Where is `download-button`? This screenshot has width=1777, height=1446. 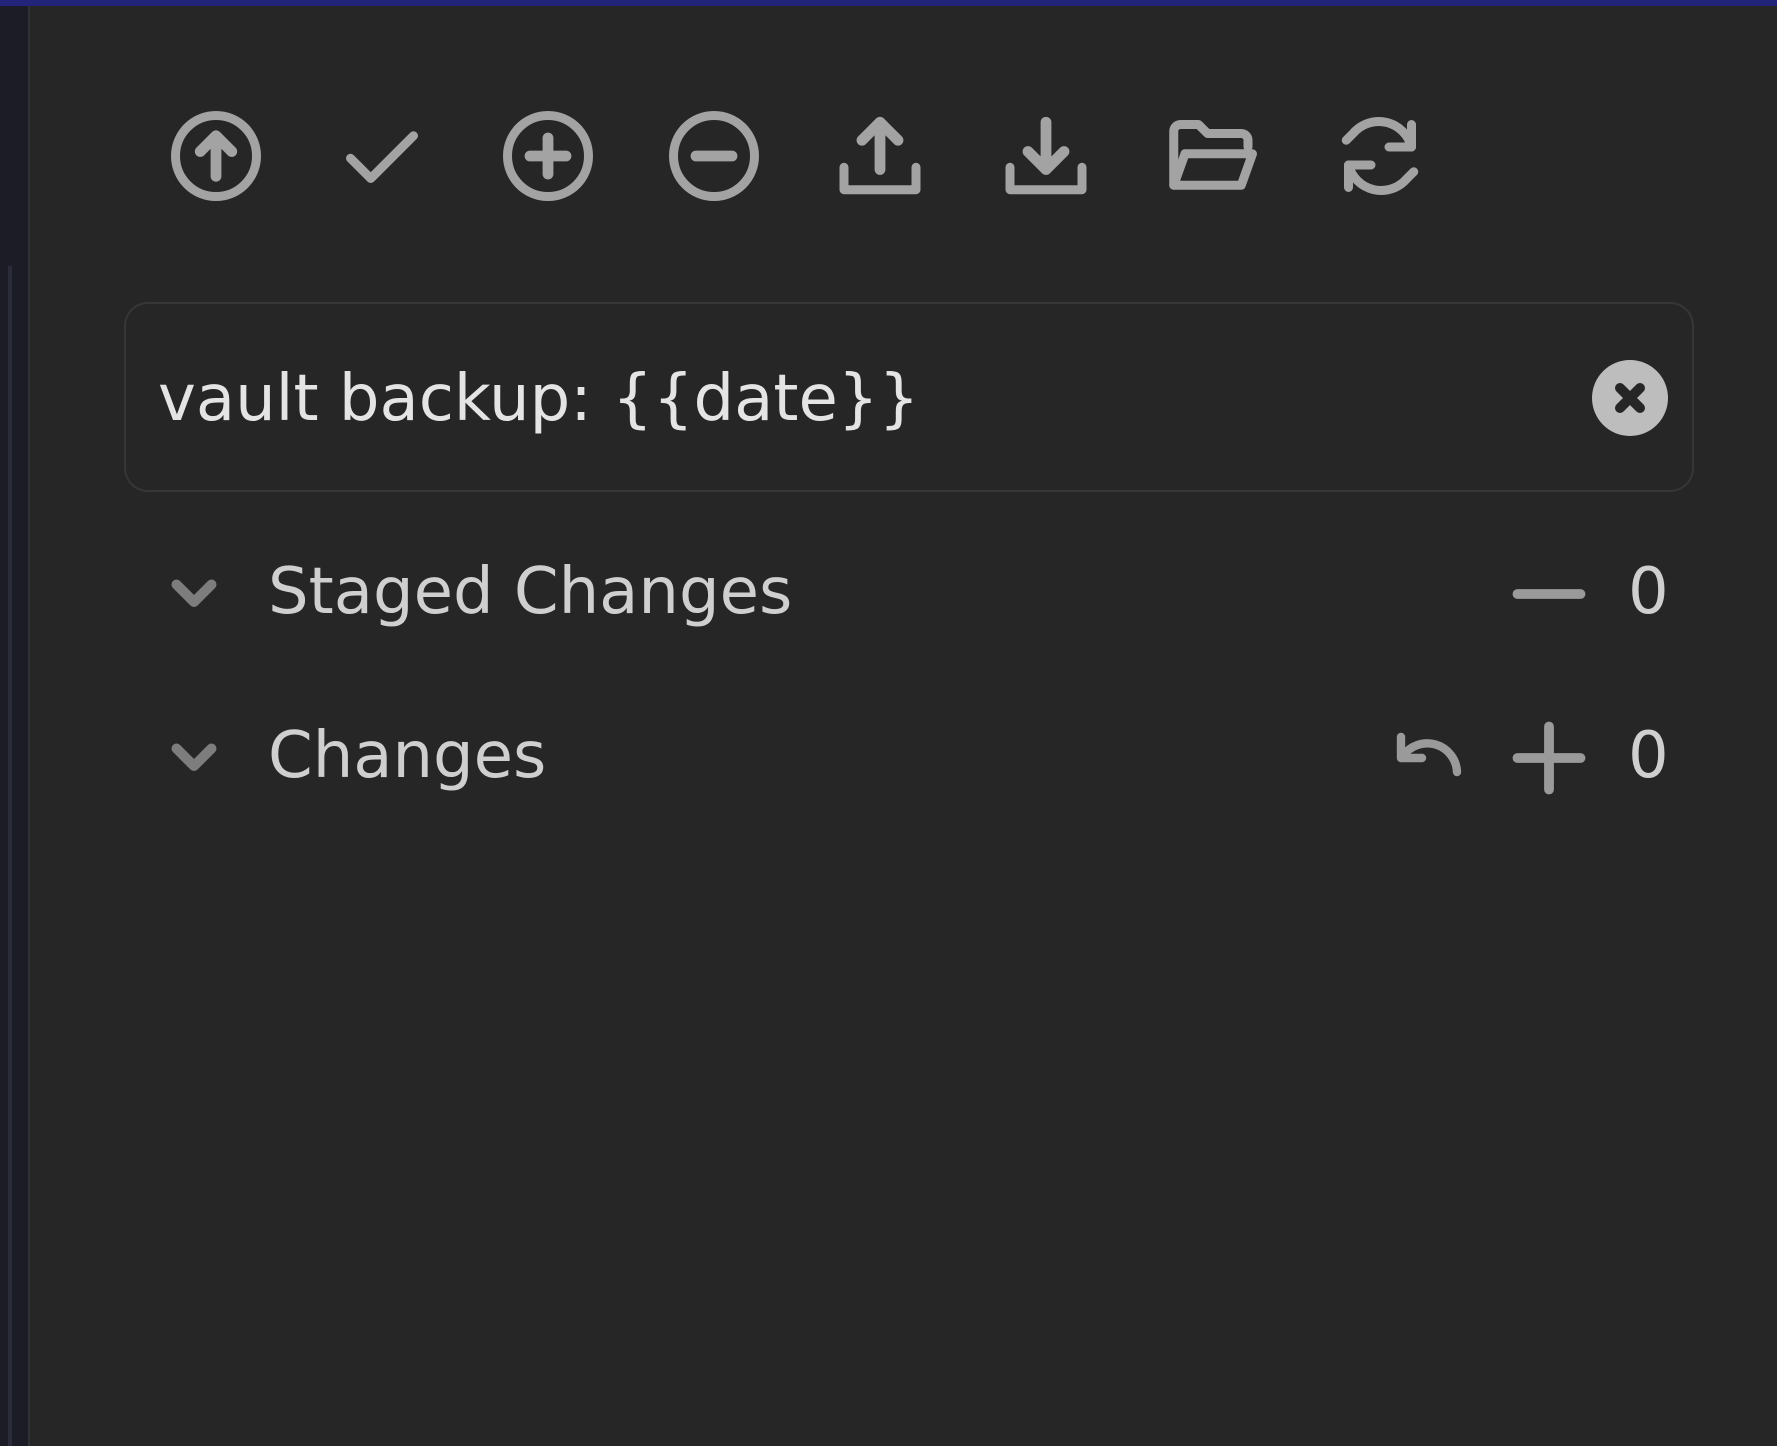
download-button is located at coordinates (1046, 156).